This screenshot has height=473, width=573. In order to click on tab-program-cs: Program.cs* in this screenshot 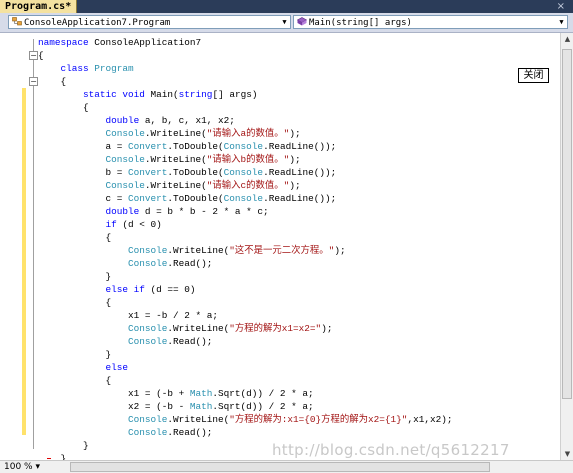, I will do `click(39, 6)`.